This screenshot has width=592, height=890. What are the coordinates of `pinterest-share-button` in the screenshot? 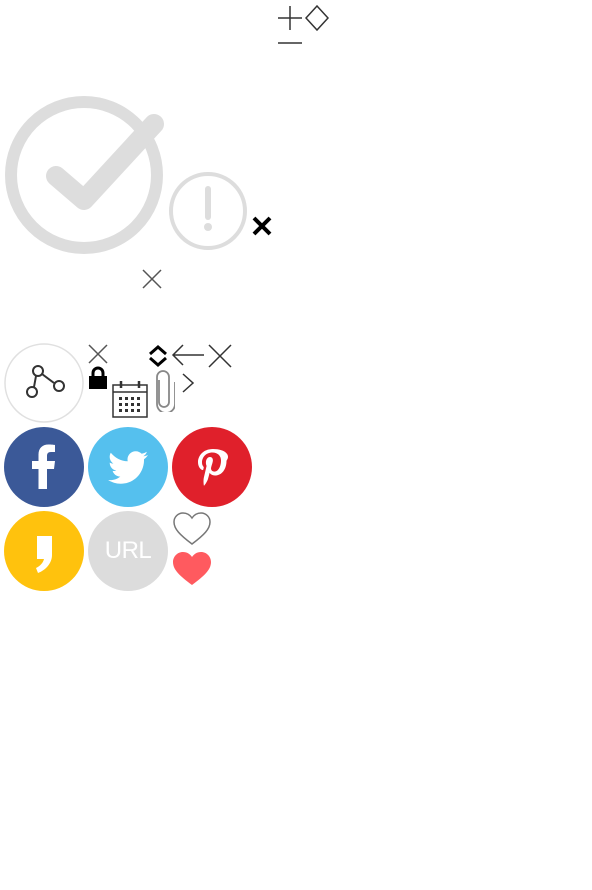 It's located at (212, 467).